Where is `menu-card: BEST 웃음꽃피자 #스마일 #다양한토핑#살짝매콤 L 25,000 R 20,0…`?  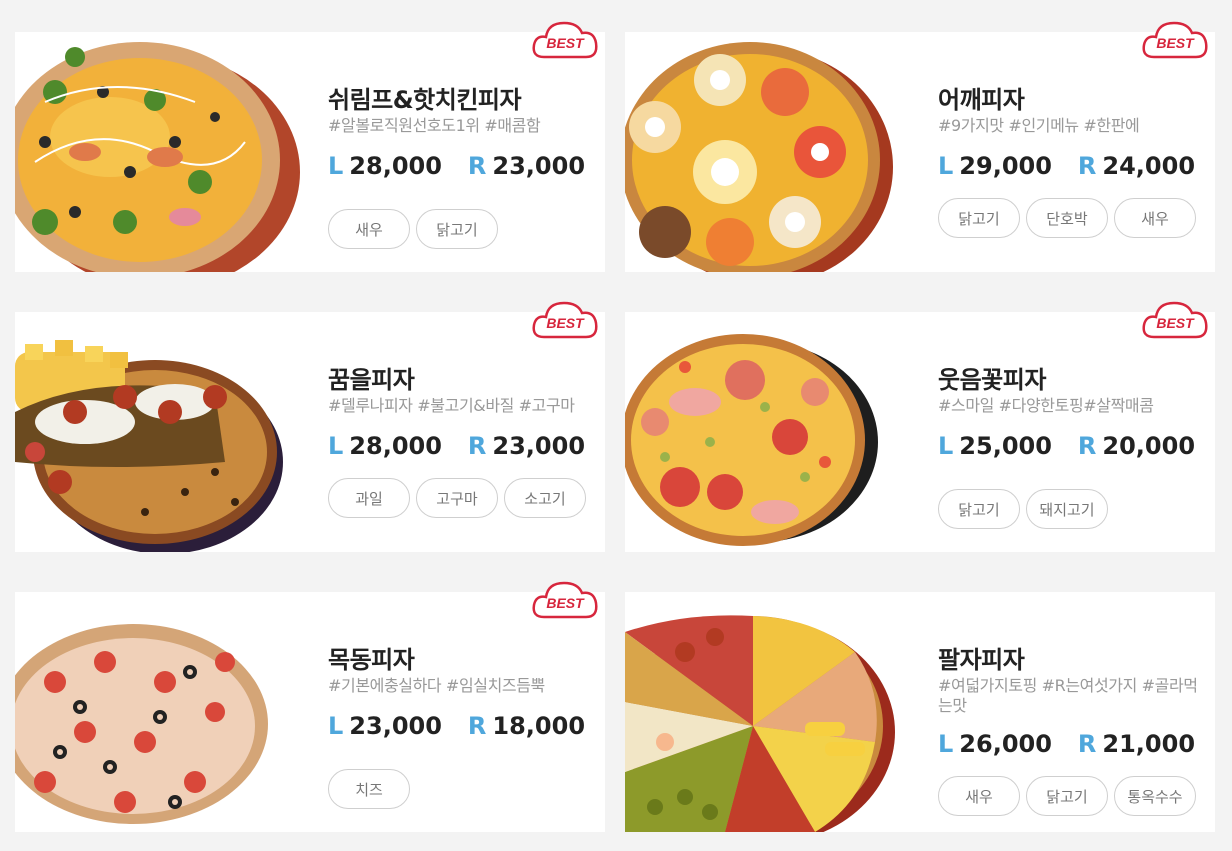
menu-card: BEST 웃음꽃피자 #스마일 #다양한토핑#살짝매콤 L 25,000 R 20,0… is located at coordinates (920, 426).